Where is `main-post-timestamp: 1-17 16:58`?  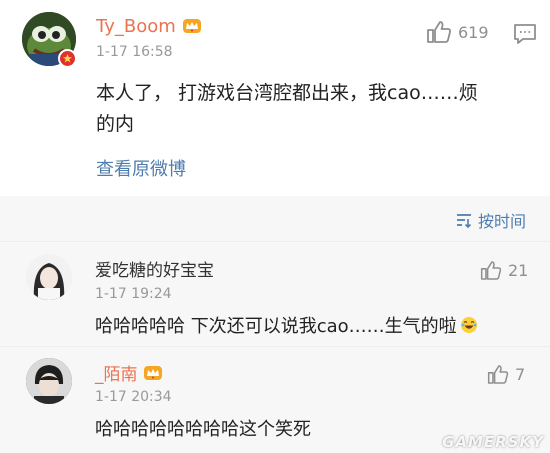 main-post-timestamp: 1-17 16:58 is located at coordinates (134, 52).